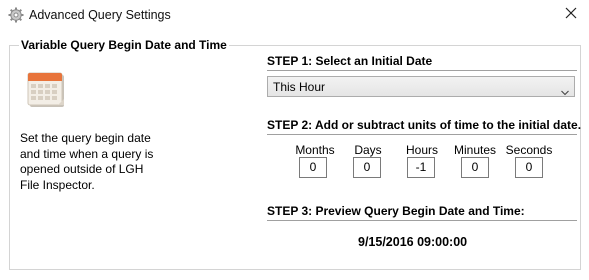 The height and width of the screenshot is (280, 589). Describe the element at coordinates (124, 45) in the screenshot. I see `group-title: Variable Query Begin Date and Time` at that location.